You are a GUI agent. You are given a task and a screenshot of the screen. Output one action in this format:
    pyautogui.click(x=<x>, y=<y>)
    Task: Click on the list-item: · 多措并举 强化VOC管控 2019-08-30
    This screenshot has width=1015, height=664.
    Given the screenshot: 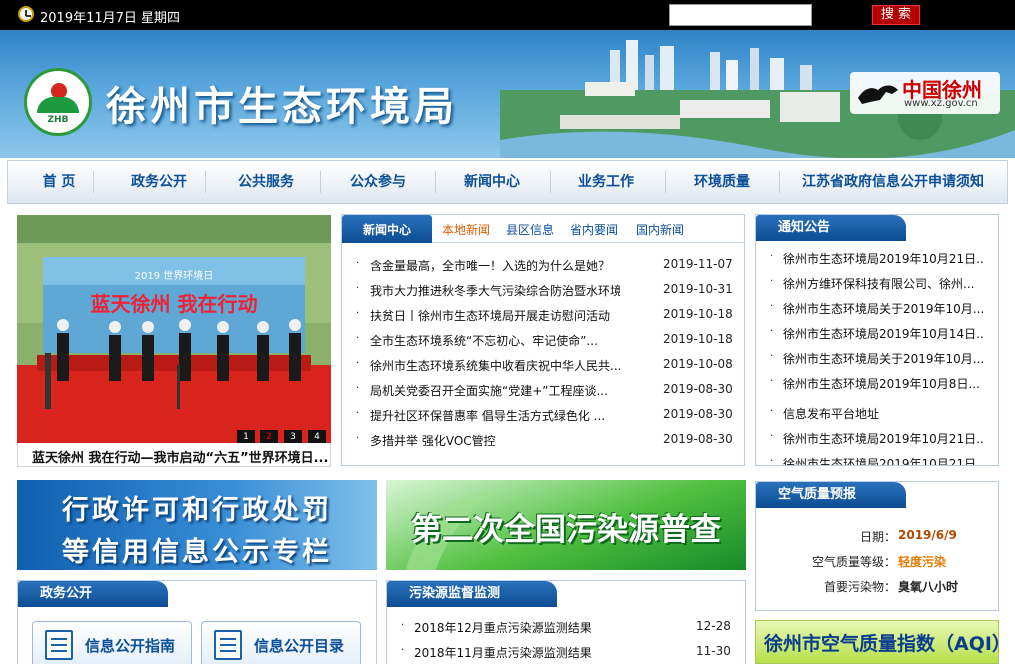 What is the action you would take?
    pyautogui.click(x=543, y=440)
    